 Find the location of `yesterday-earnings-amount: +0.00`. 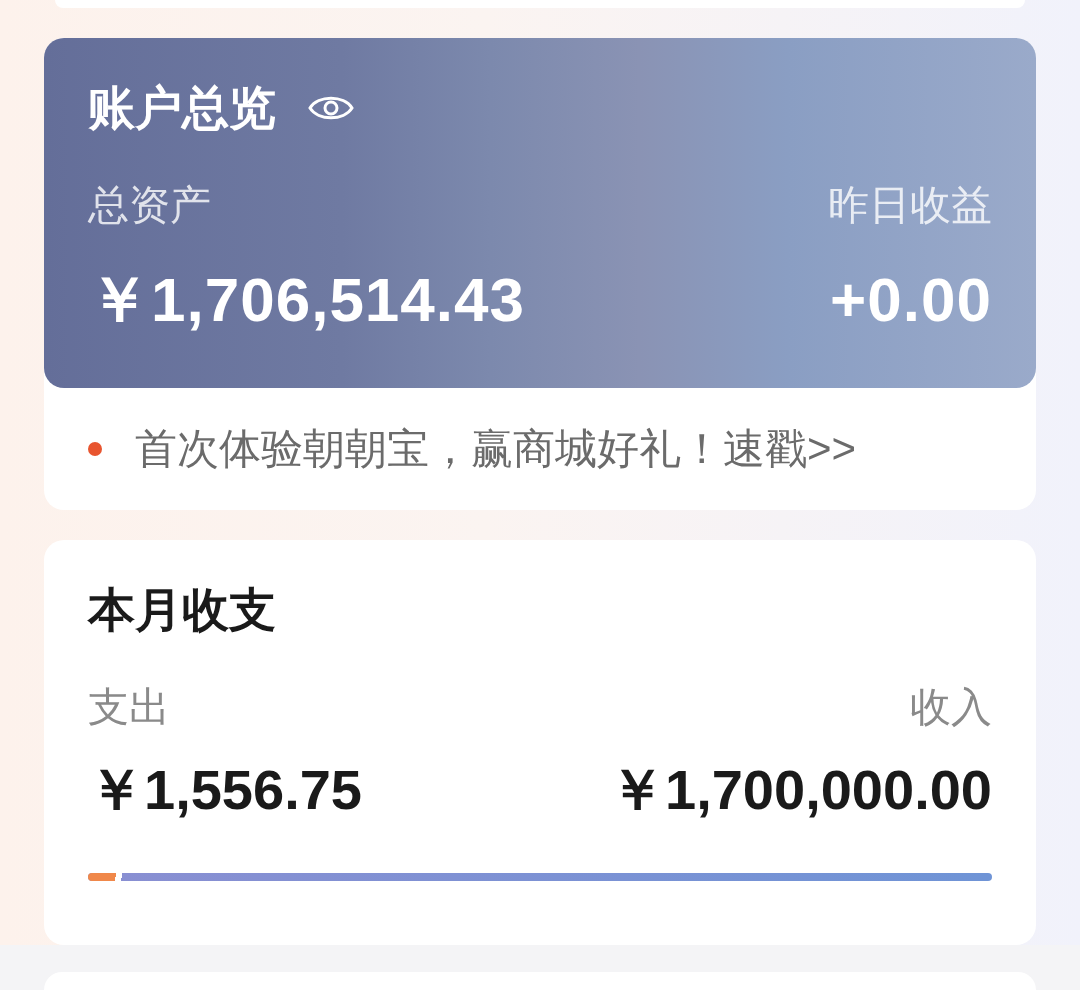

yesterday-earnings-amount: +0.00 is located at coordinates (911, 300).